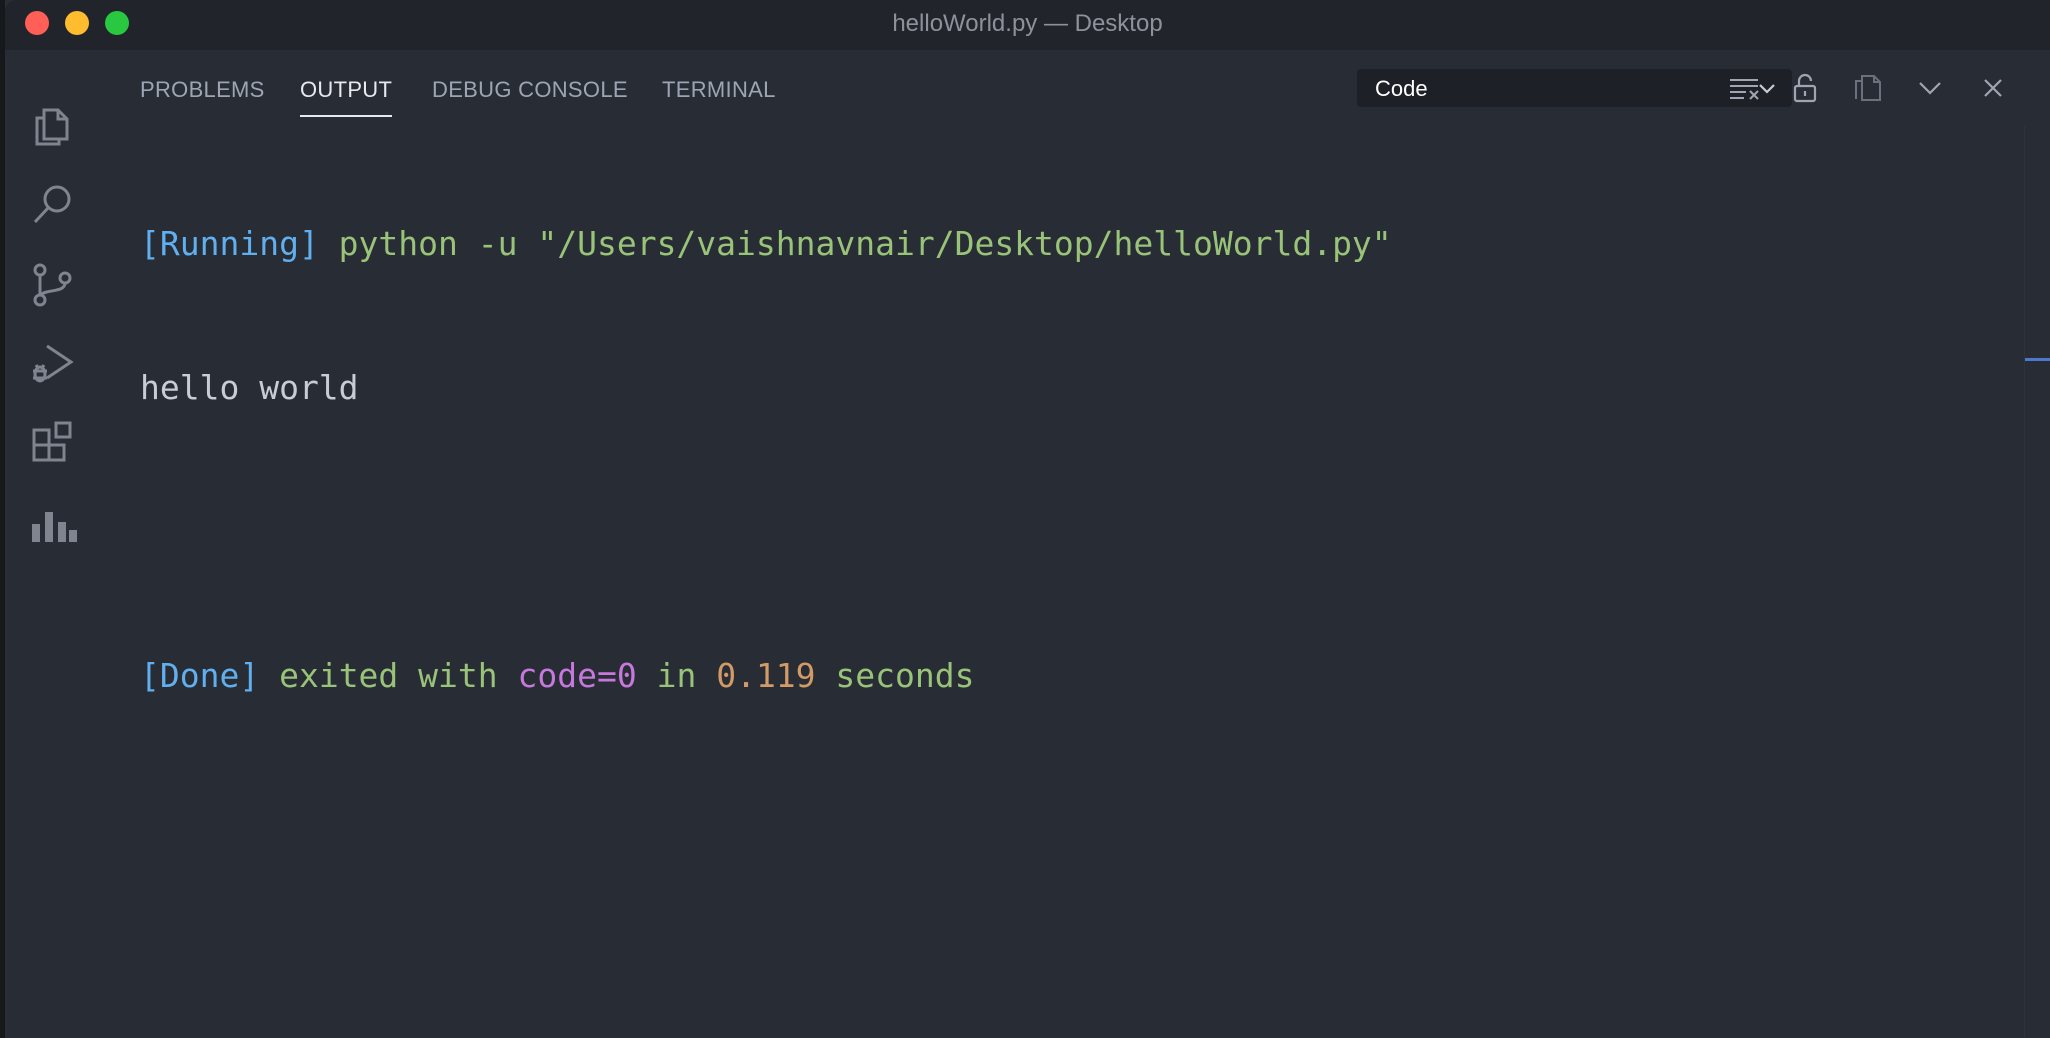 This screenshot has width=2050, height=1038. I want to click on exited-with-text: exited with, so click(388, 675).